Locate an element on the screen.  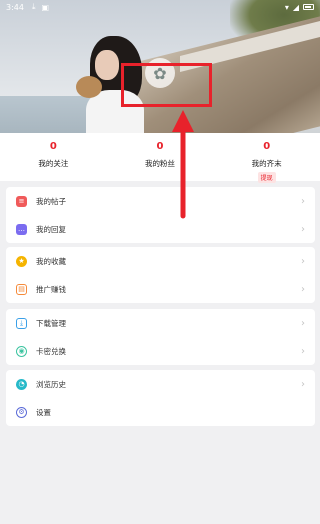
coconut is located at coordinates (89, 87).